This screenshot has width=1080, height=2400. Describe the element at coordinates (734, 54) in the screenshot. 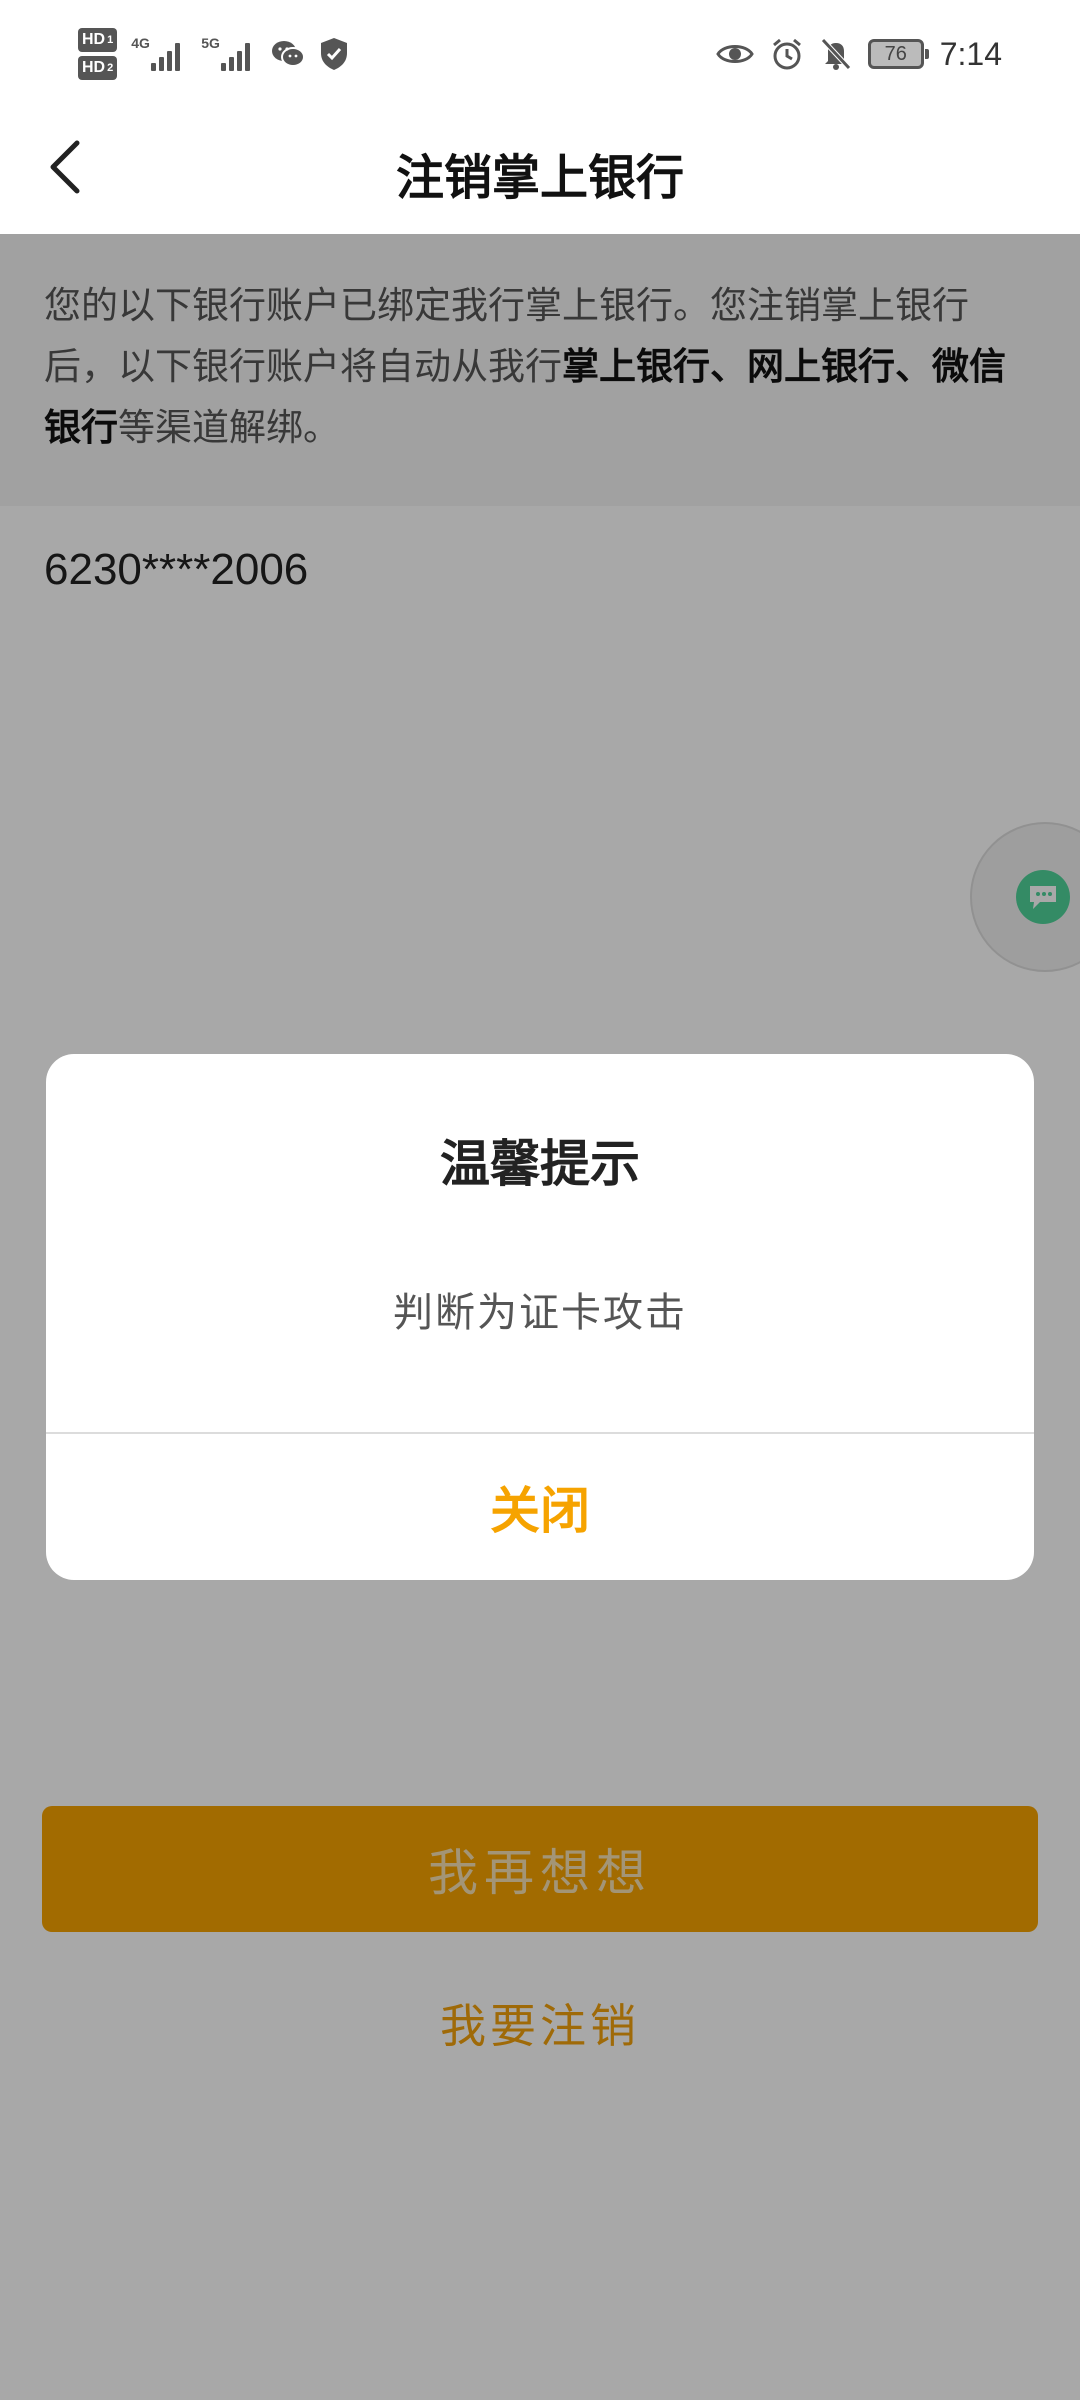

I see `eye-icon` at that location.